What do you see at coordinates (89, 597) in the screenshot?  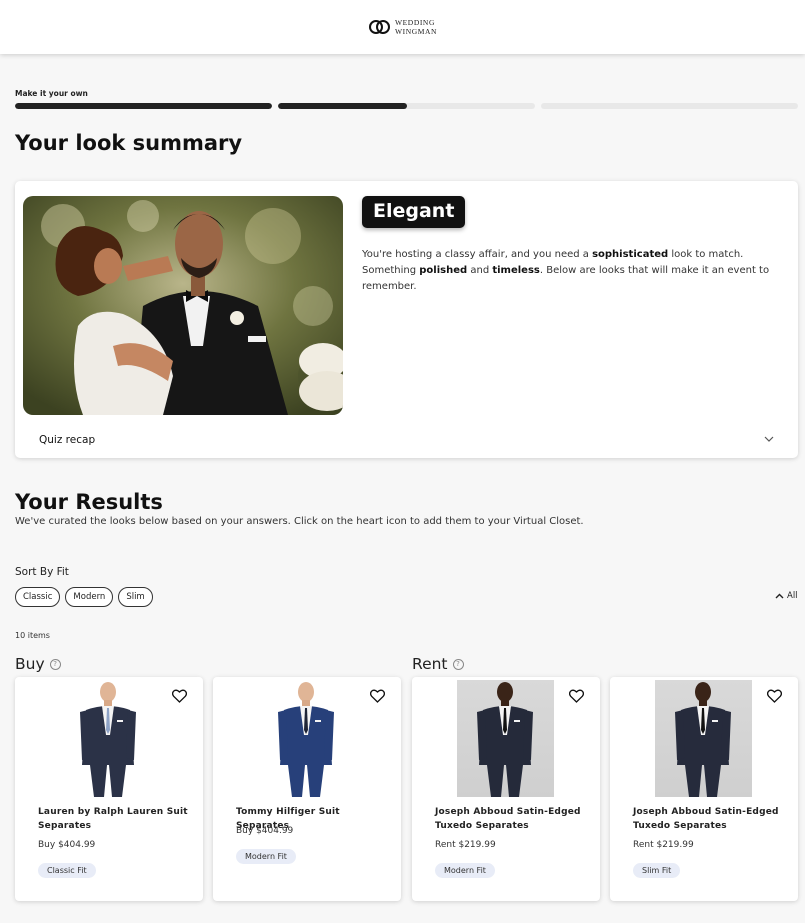 I see `chip-modern: Modern` at bounding box center [89, 597].